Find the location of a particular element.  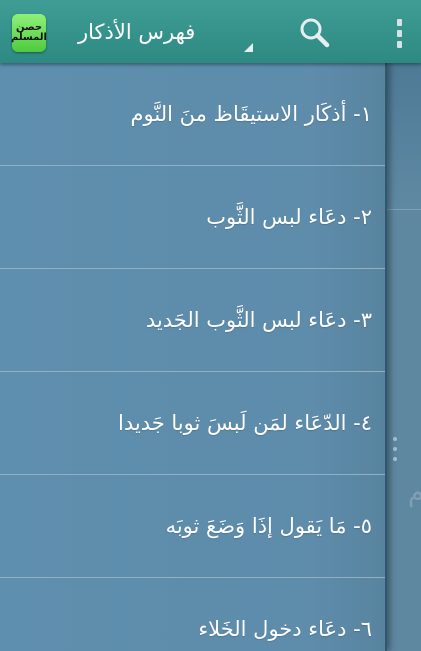

list-item-label: ١- أذكَار الاستيقَاظ منَ النَّوم is located at coordinates (251, 114).